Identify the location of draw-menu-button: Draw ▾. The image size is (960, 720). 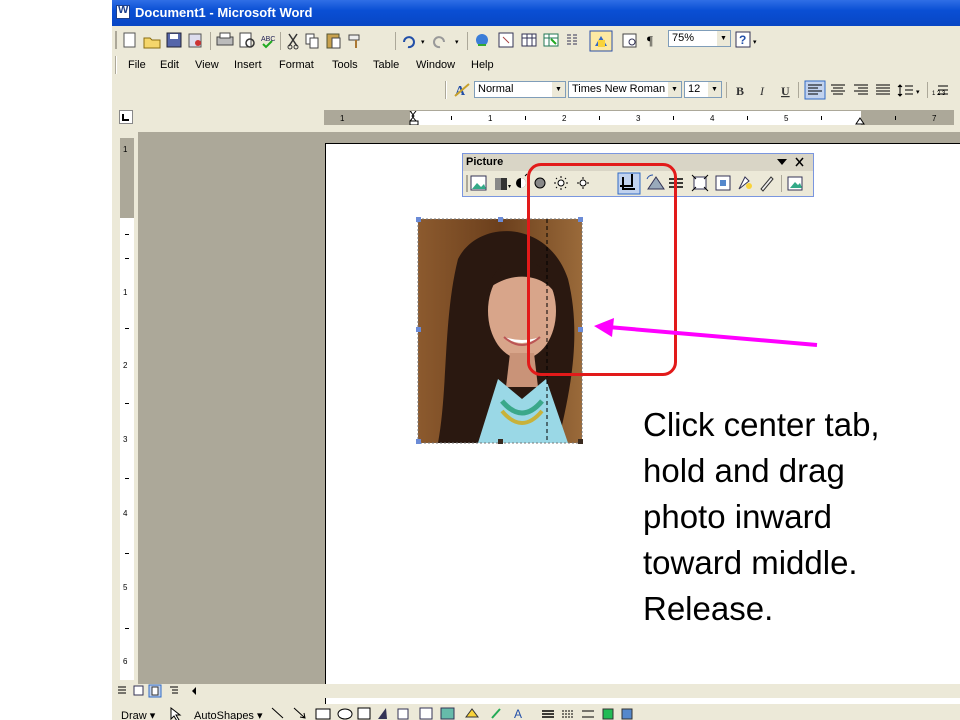
(138, 714).